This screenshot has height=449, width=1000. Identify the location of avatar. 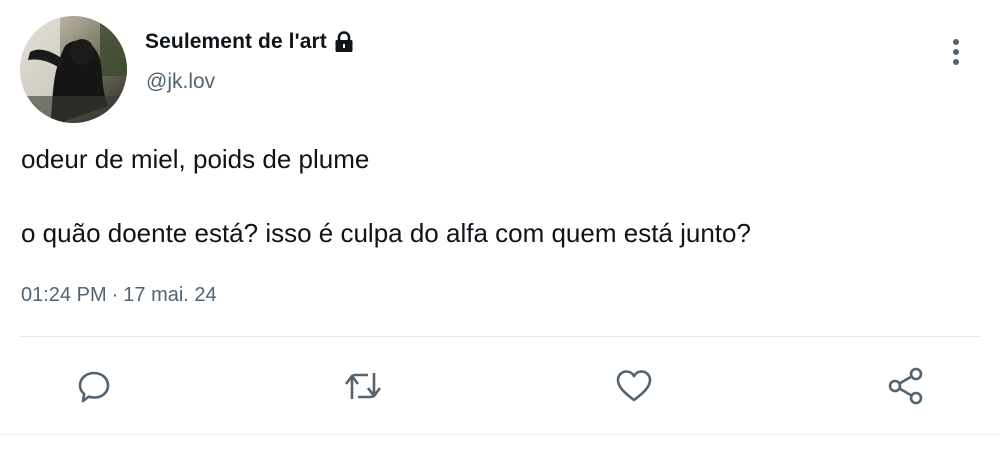
(73, 69).